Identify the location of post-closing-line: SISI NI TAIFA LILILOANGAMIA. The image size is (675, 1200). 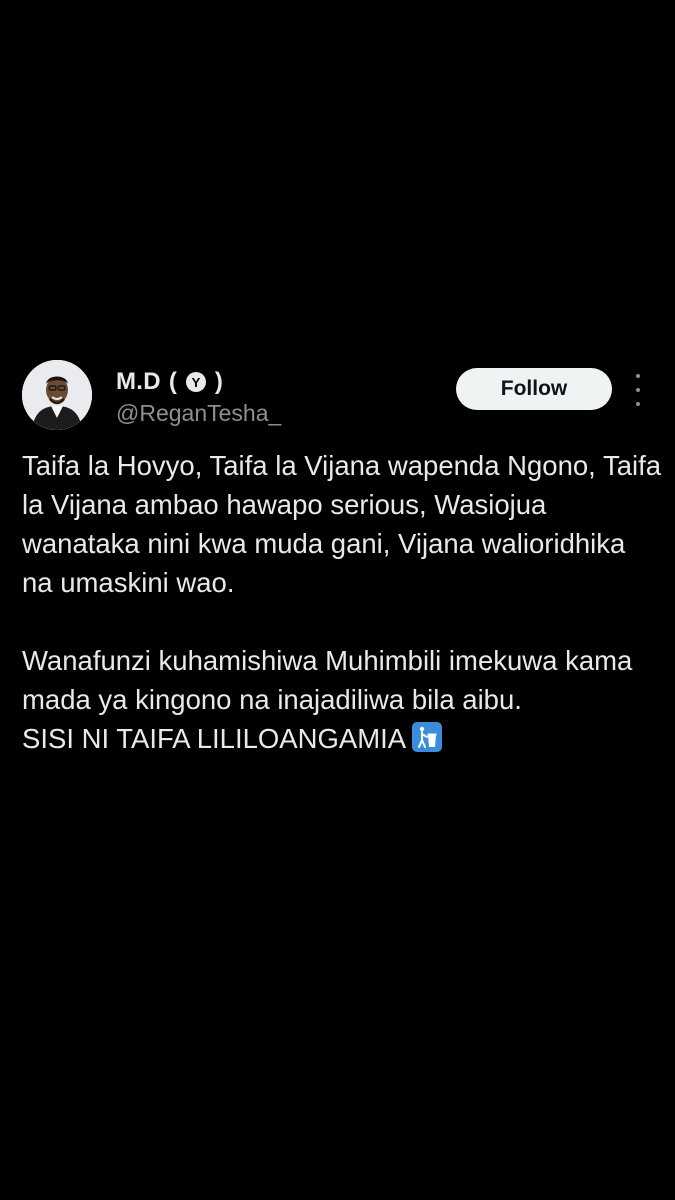
(214, 738).